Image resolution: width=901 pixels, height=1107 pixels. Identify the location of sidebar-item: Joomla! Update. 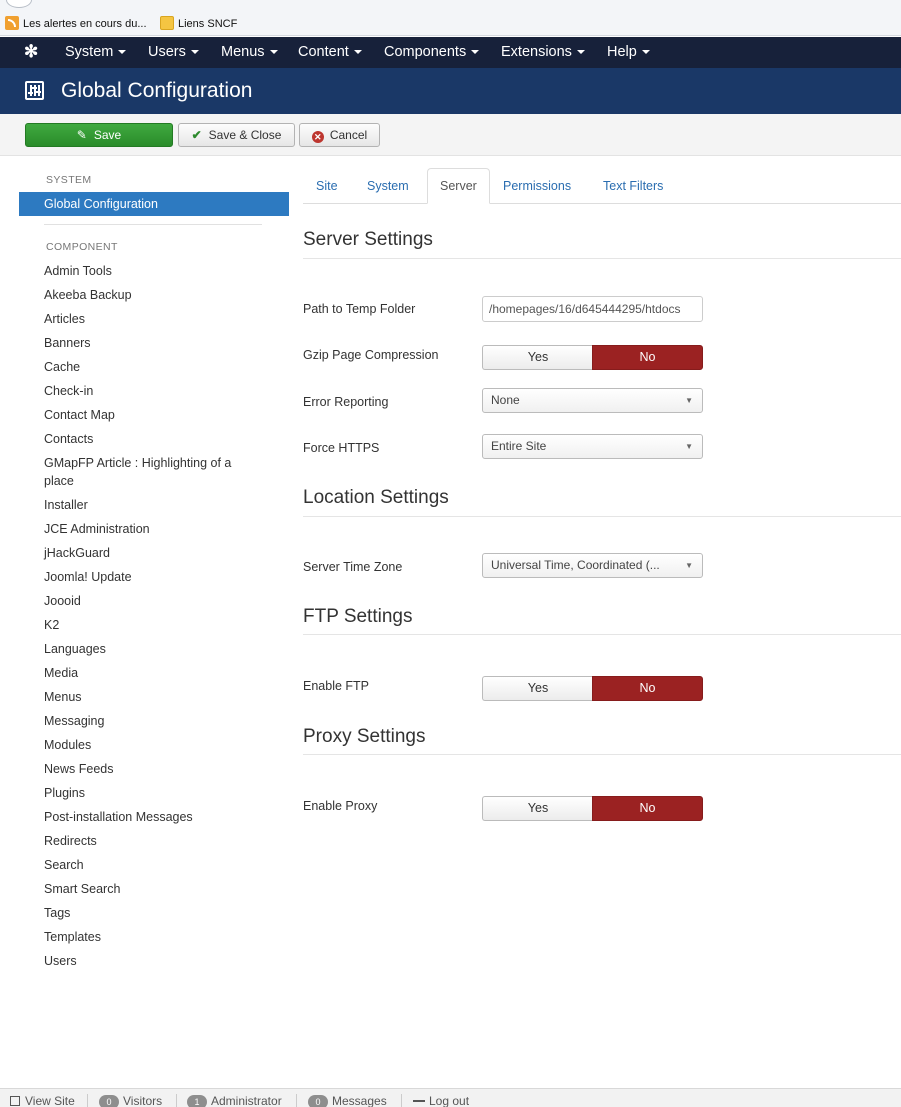
(159, 577).